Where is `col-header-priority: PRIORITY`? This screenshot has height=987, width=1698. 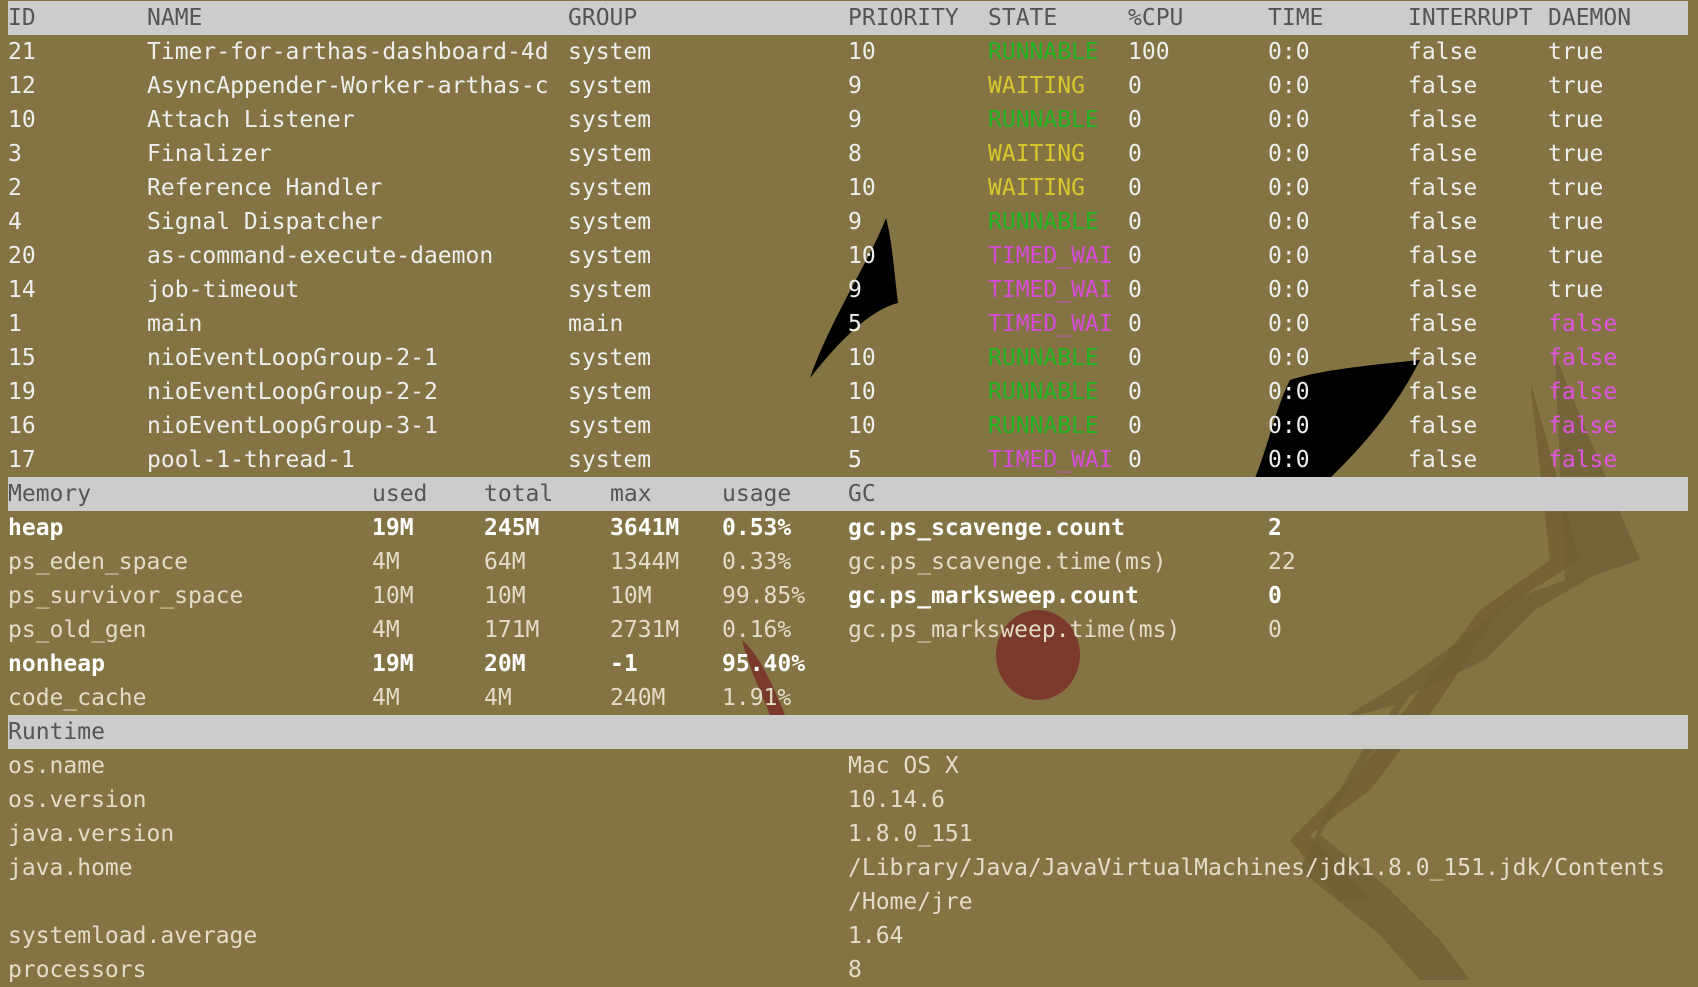
col-header-priority: PRIORITY is located at coordinates (903, 18).